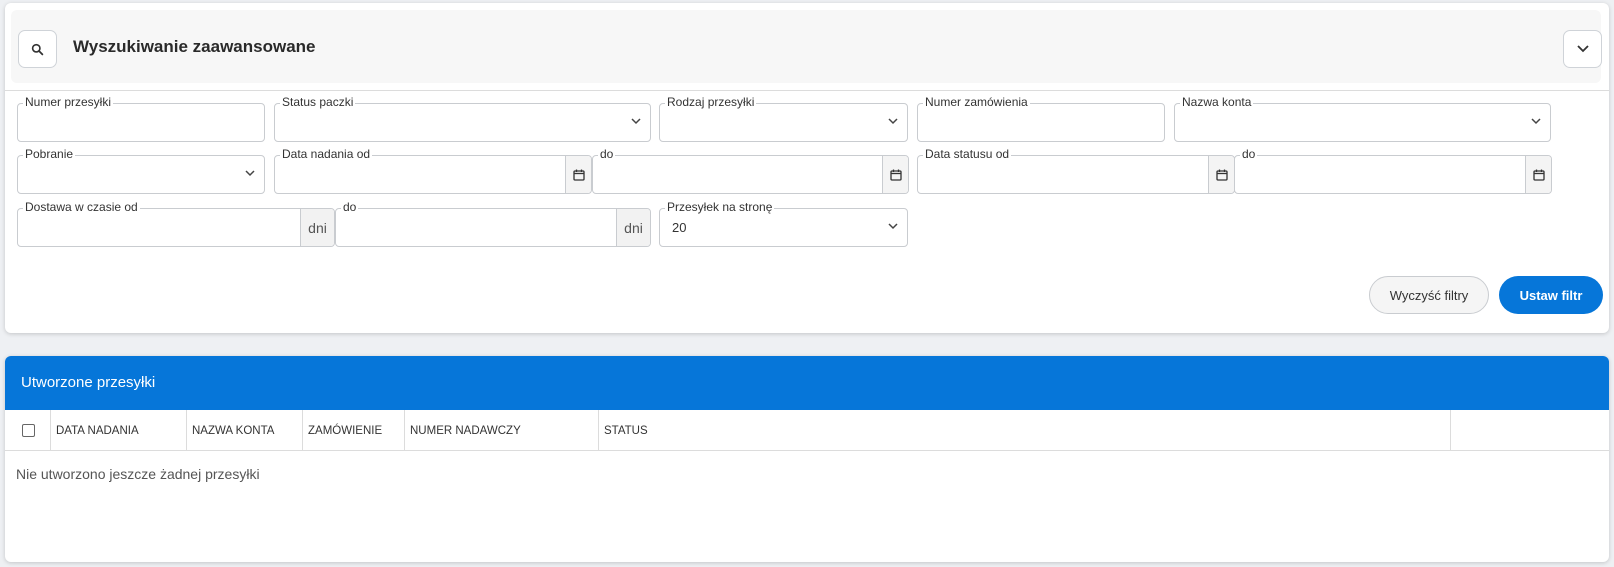  Describe the element at coordinates (806, 46) in the screenshot. I see `advanced-search-header: Wyszukiwanie zaawansowane` at that location.